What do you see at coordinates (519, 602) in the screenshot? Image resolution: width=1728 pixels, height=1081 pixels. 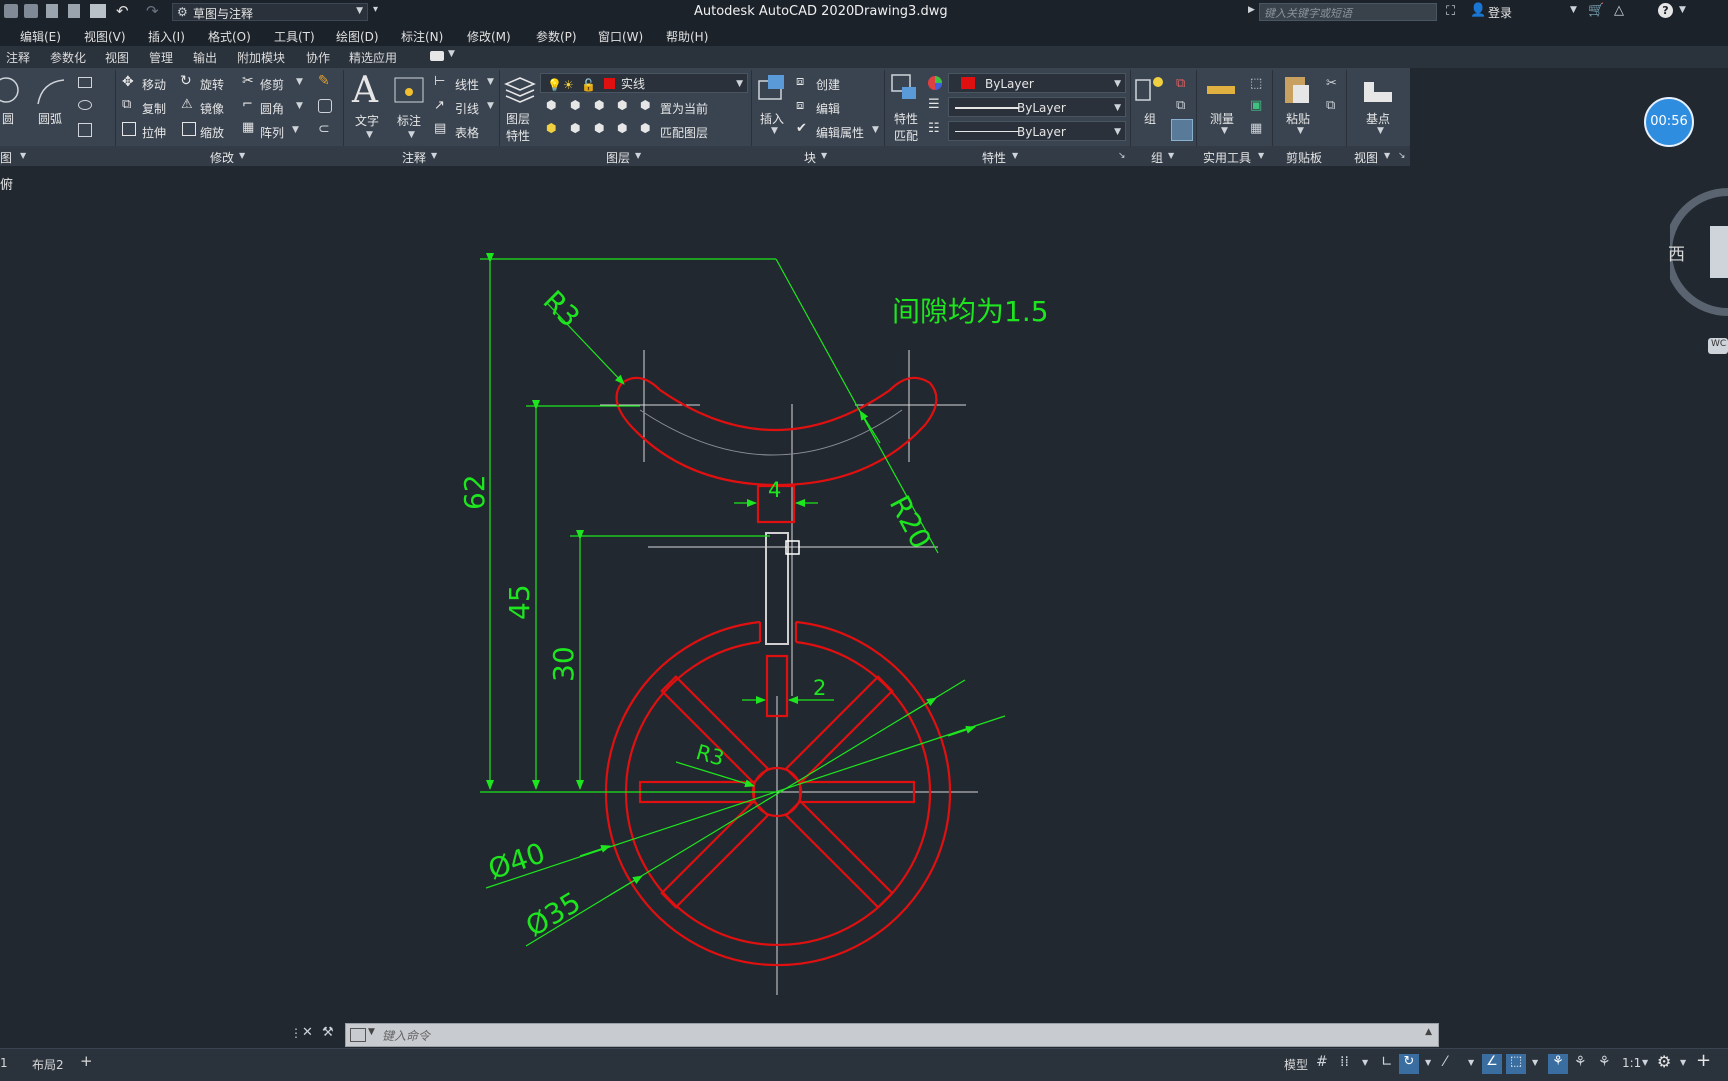 I see `dim-text-45: 45` at bounding box center [519, 602].